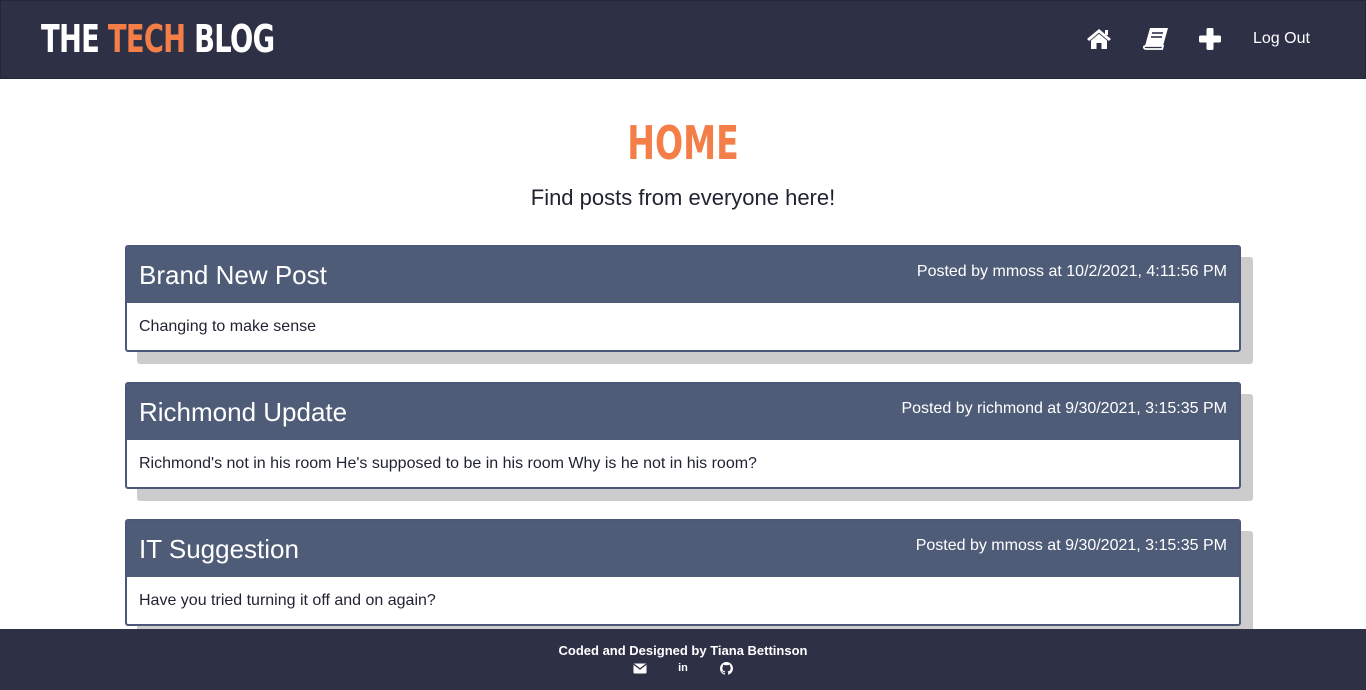 The width and height of the screenshot is (1366, 690). Describe the element at coordinates (227, 326) in the screenshot. I see `post-body: Changing to make sense` at that location.